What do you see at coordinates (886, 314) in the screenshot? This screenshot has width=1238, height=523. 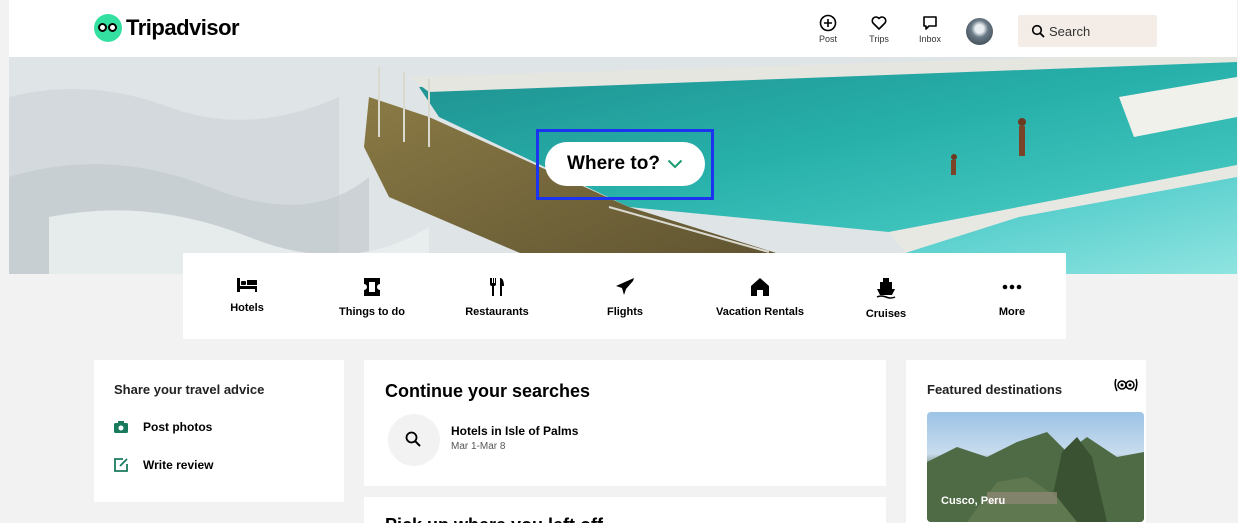 I see `category-cruises-label: Cruises` at bounding box center [886, 314].